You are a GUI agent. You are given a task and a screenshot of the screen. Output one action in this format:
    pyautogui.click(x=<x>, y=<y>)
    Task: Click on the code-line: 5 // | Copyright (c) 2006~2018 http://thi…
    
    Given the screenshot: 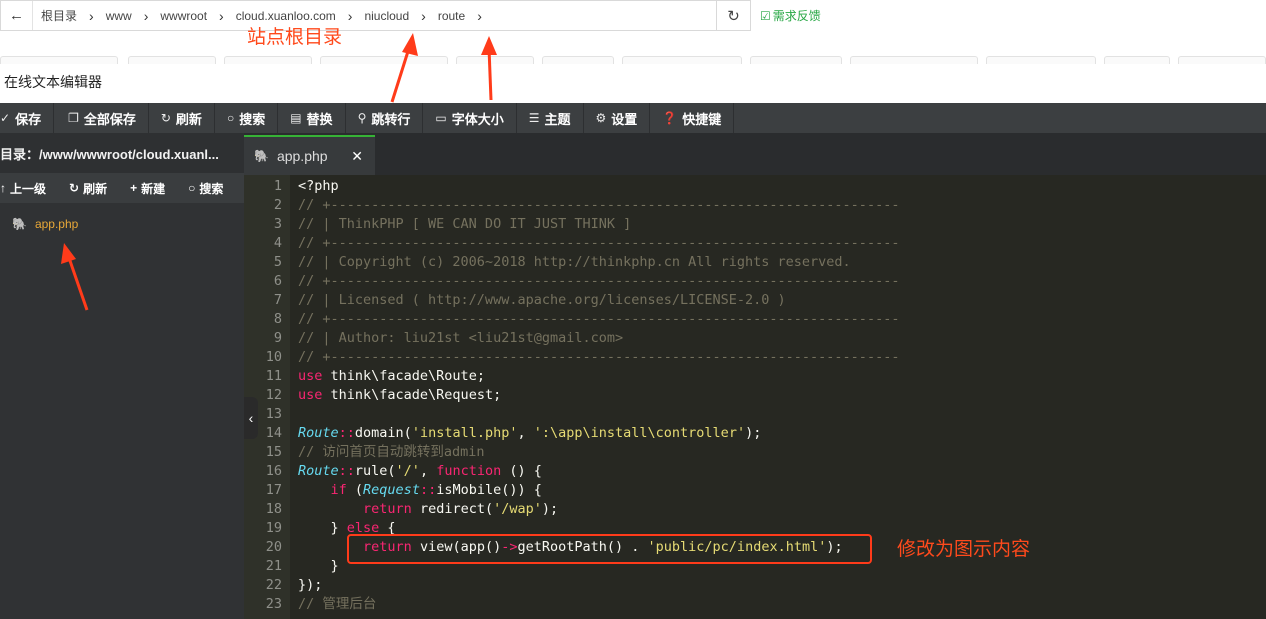 What is the action you would take?
    pyautogui.click(x=755, y=262)
    